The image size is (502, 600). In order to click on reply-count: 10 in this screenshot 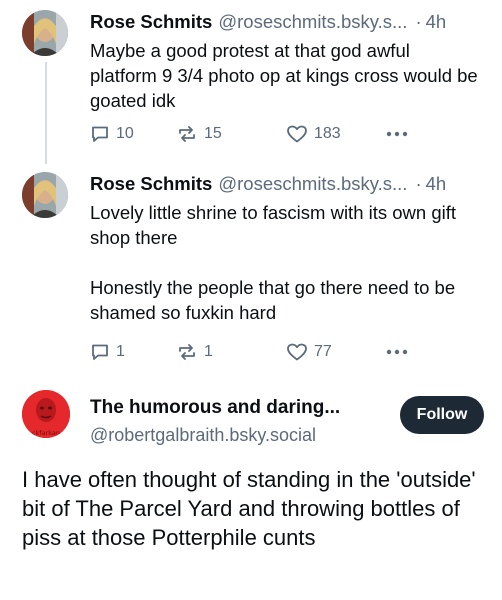, I will do `click(125, 133)`.